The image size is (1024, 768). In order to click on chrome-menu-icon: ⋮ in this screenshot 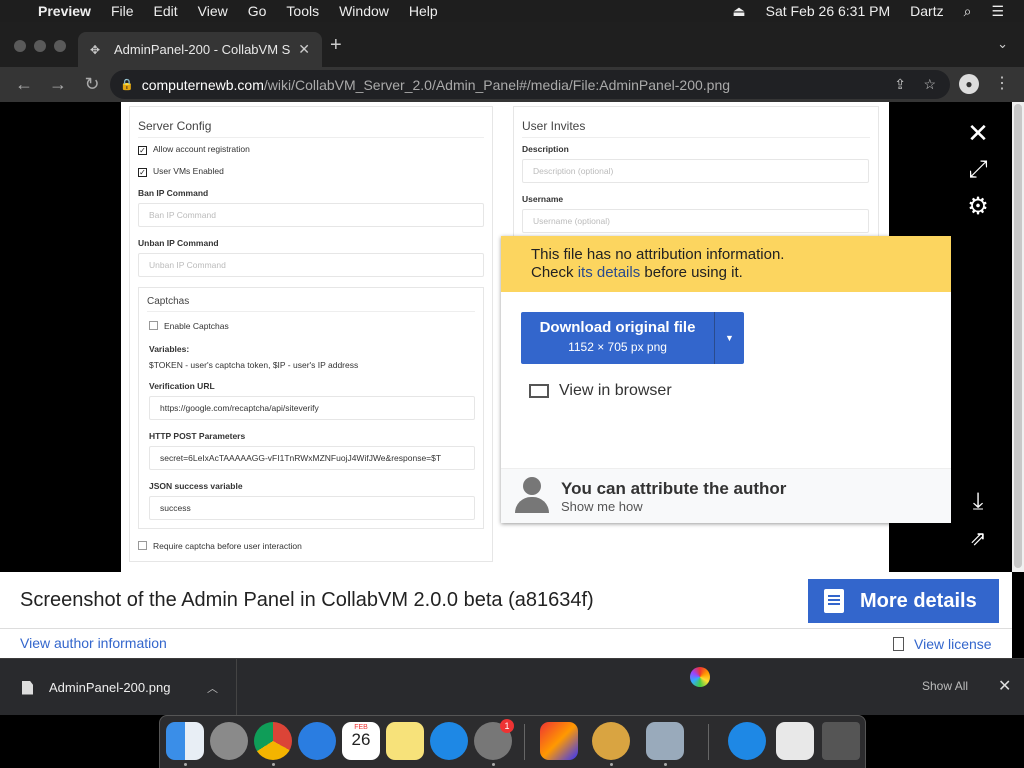, I will do `click(1002, 83)`.